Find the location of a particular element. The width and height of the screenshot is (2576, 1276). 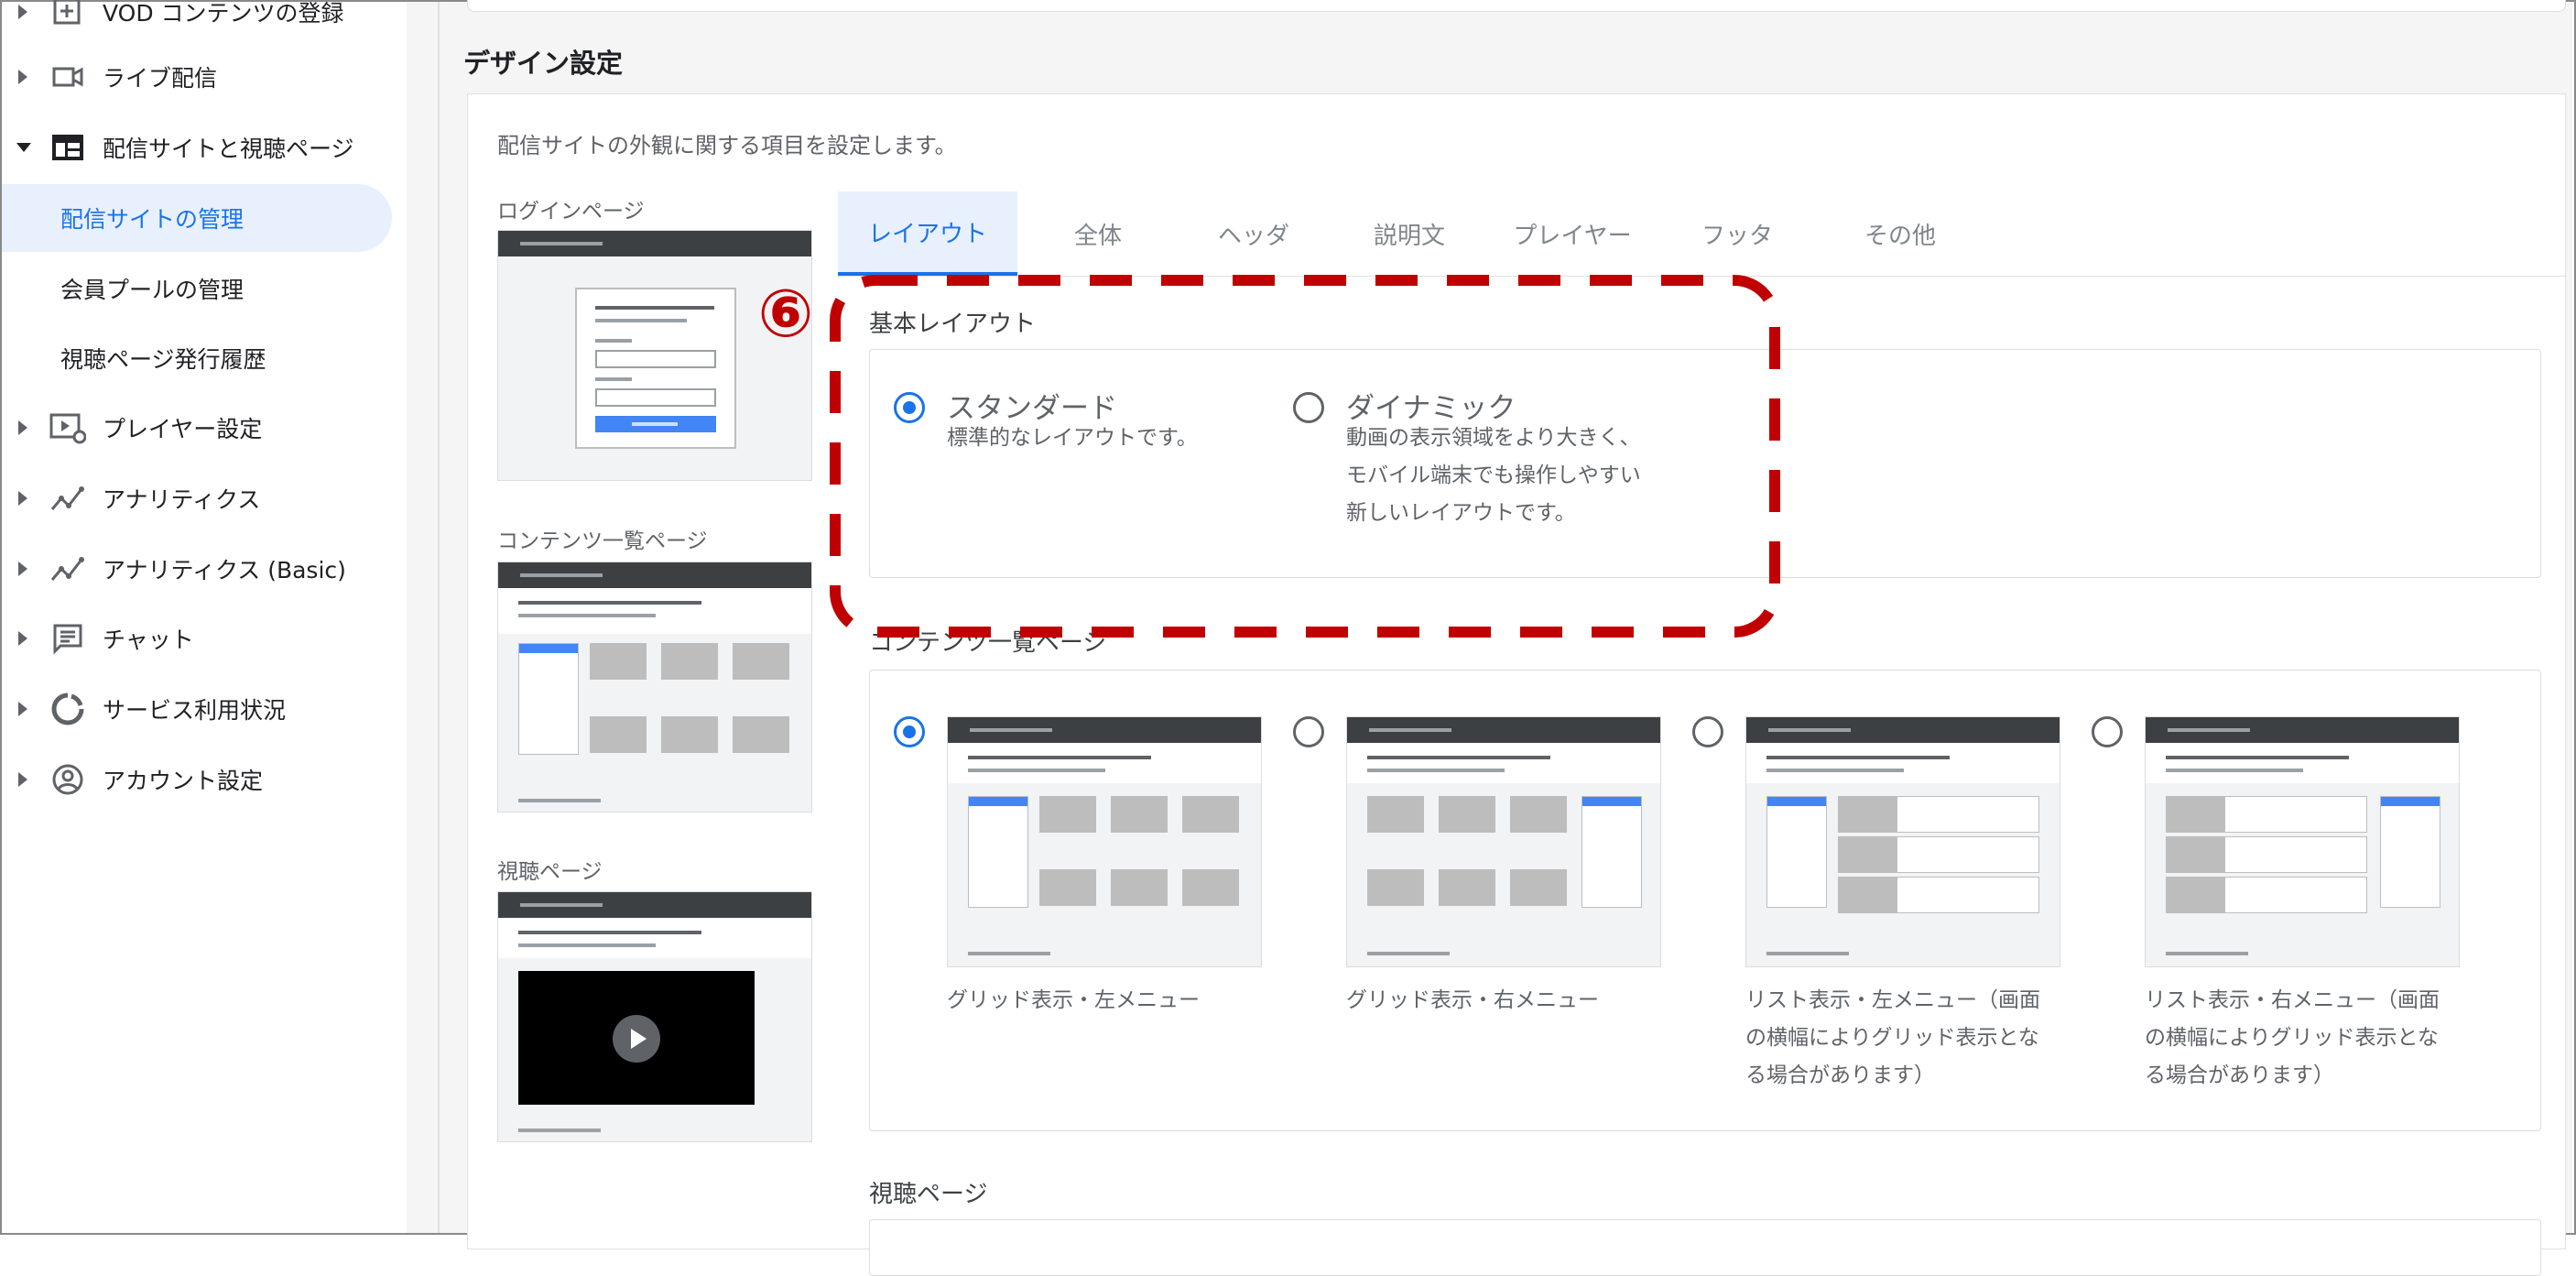

annotation-dashed-box is located at coordinates (1305, 456).